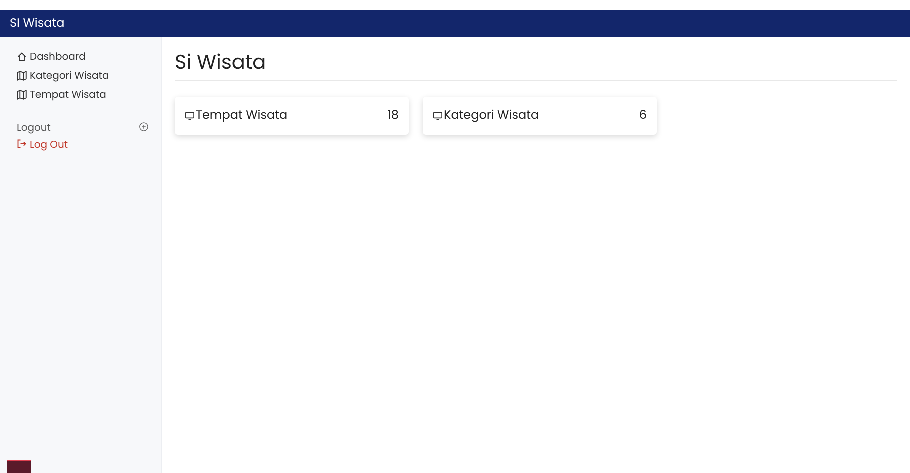  I want to click on page-title: Si Wisata, so click(221, 62).